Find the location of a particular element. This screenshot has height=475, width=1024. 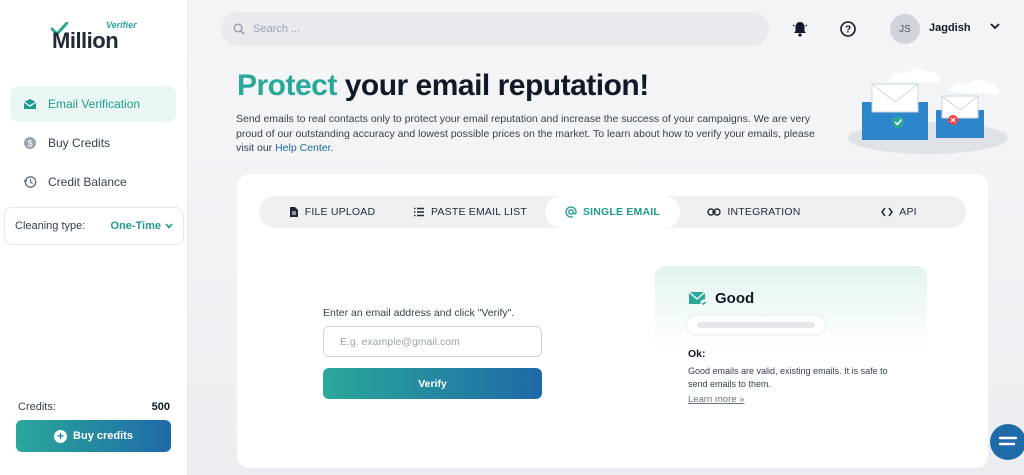

buy-credits-label: Buy credits is located at coordinates (103, 436).